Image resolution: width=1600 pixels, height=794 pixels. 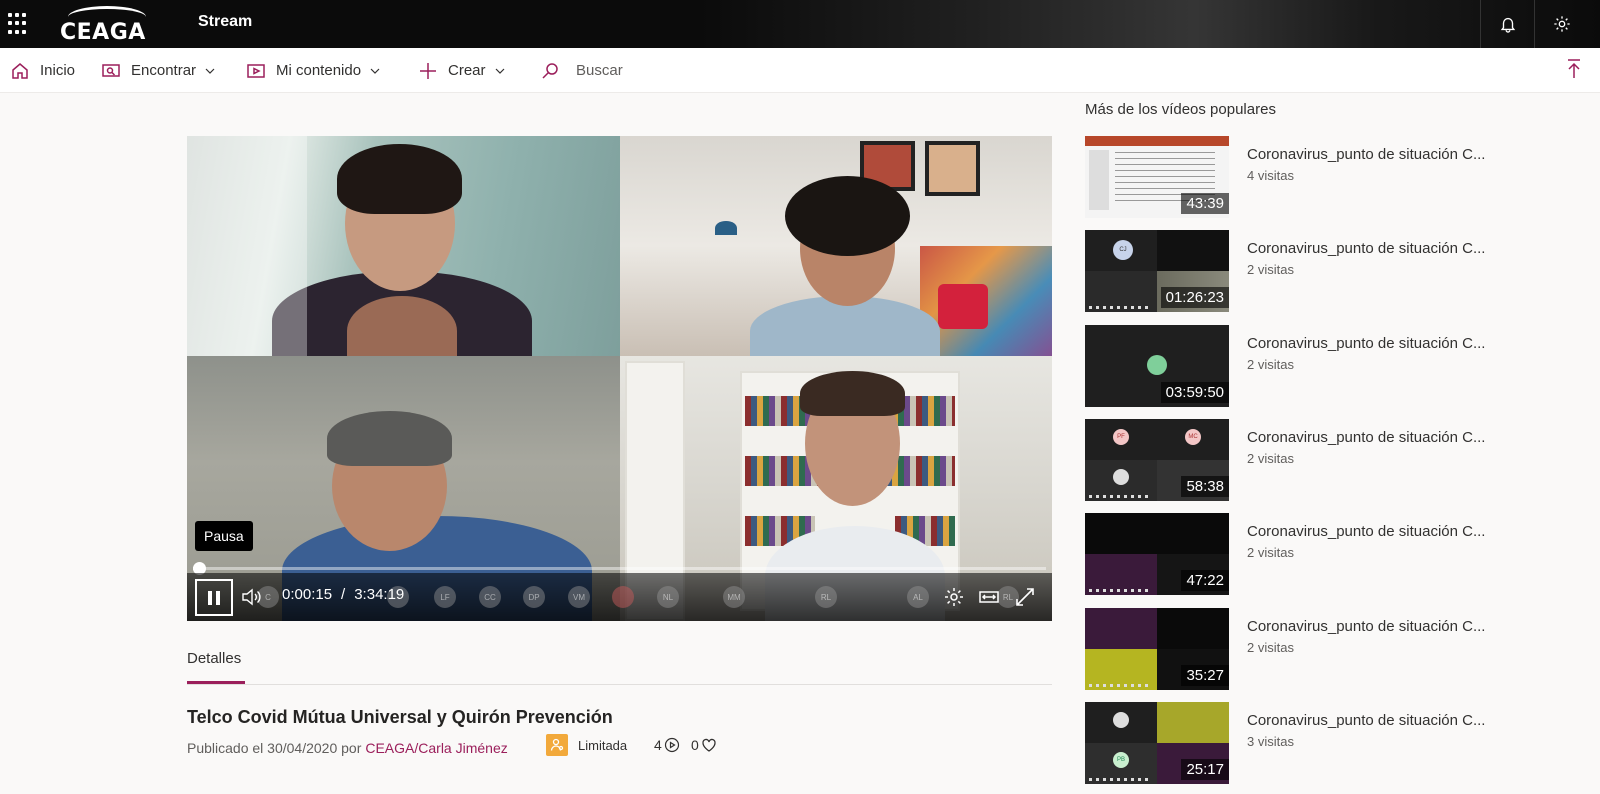 What do you see at coordinates (918, 597) in the screenshot?
I see `participant-avatar: AL` at bounding box center [918, 597].